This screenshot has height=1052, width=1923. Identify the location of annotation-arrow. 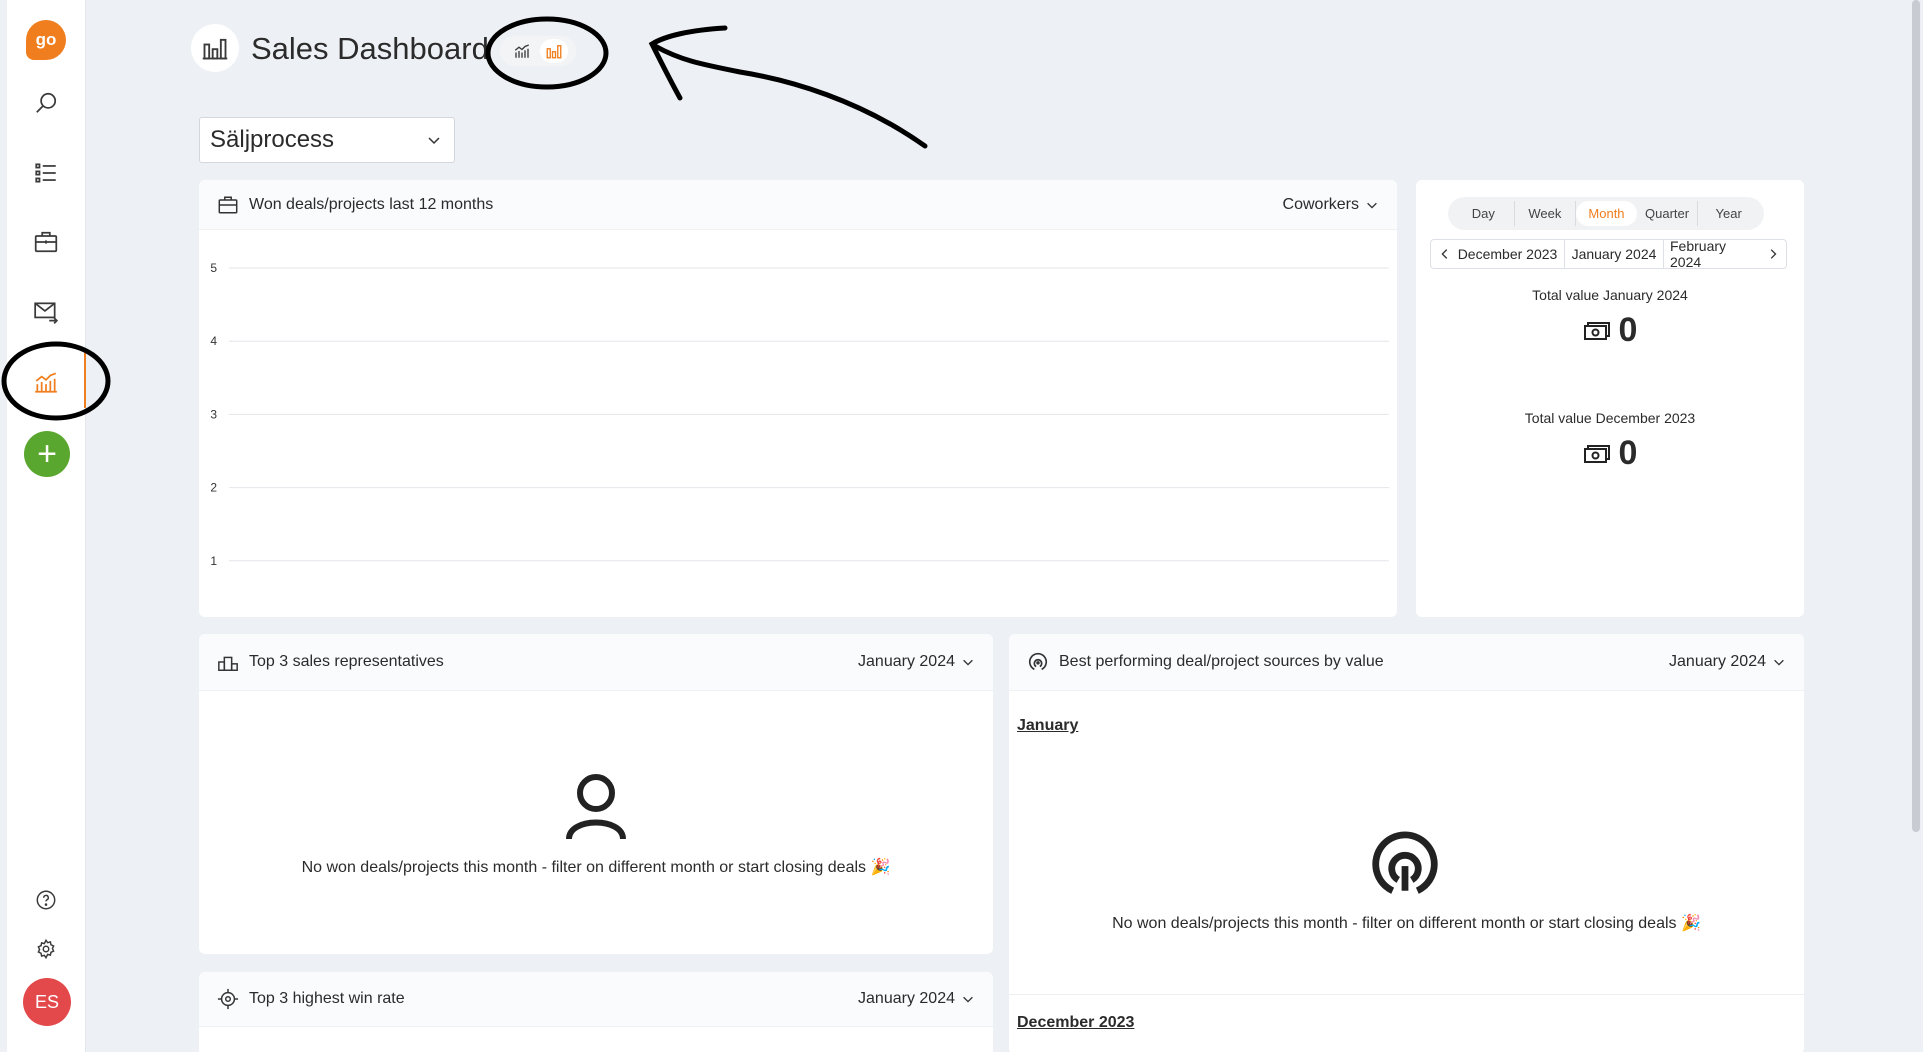
(788, 87).